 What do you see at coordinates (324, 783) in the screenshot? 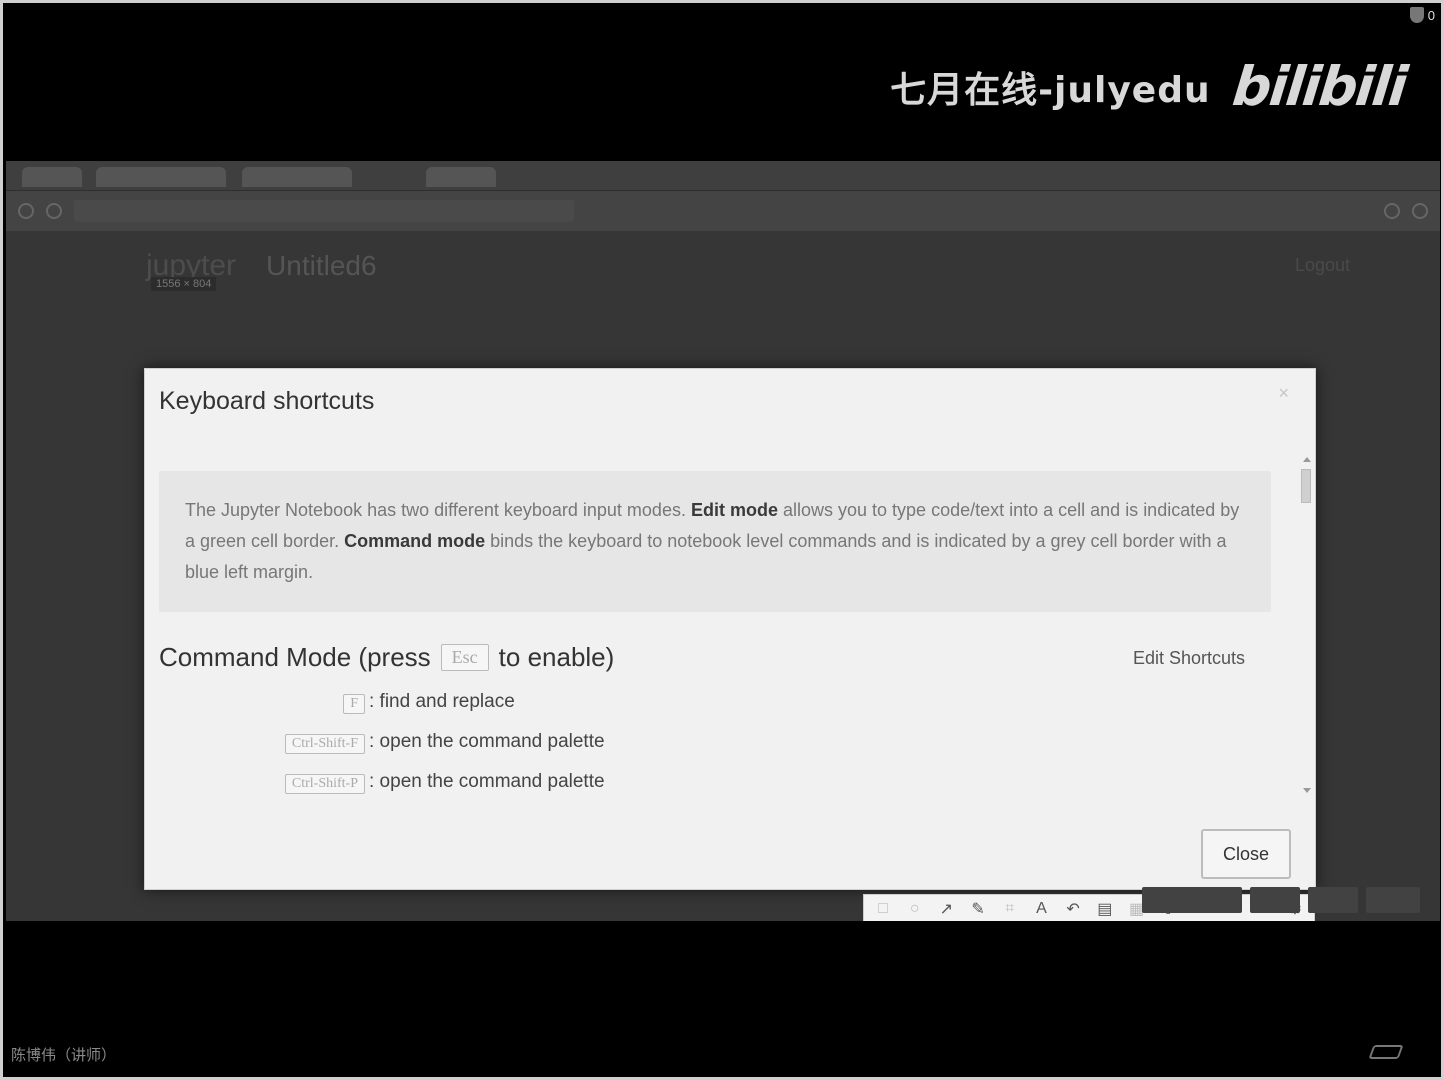
I see `shortcut-key: Ctrl-Shift-P` at bounding box center [324, 783].